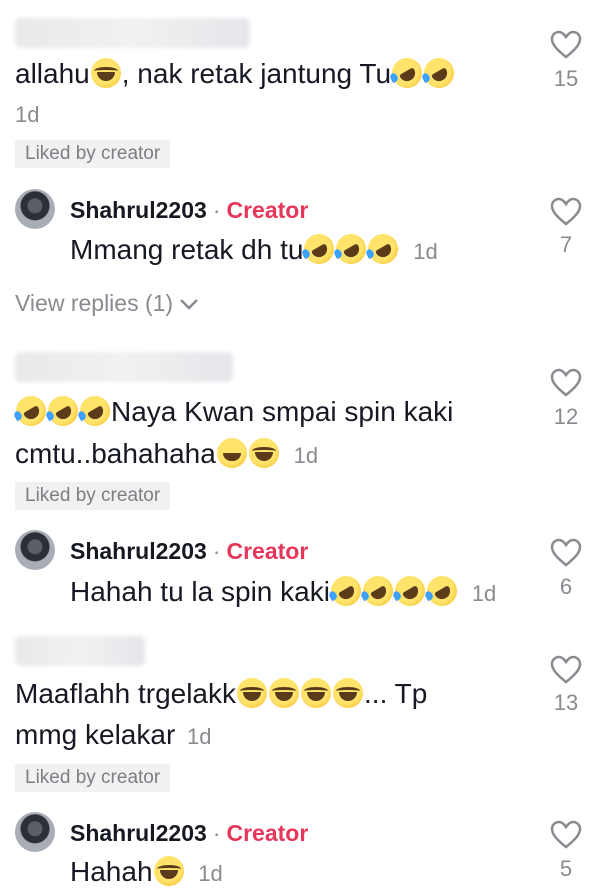 The image size is (614, 892). What do you see at coordinates (254, 249) in the screenshot?
I see `reply-text: Mmang retak dh tu 1d` at bounding box center [254, 249].